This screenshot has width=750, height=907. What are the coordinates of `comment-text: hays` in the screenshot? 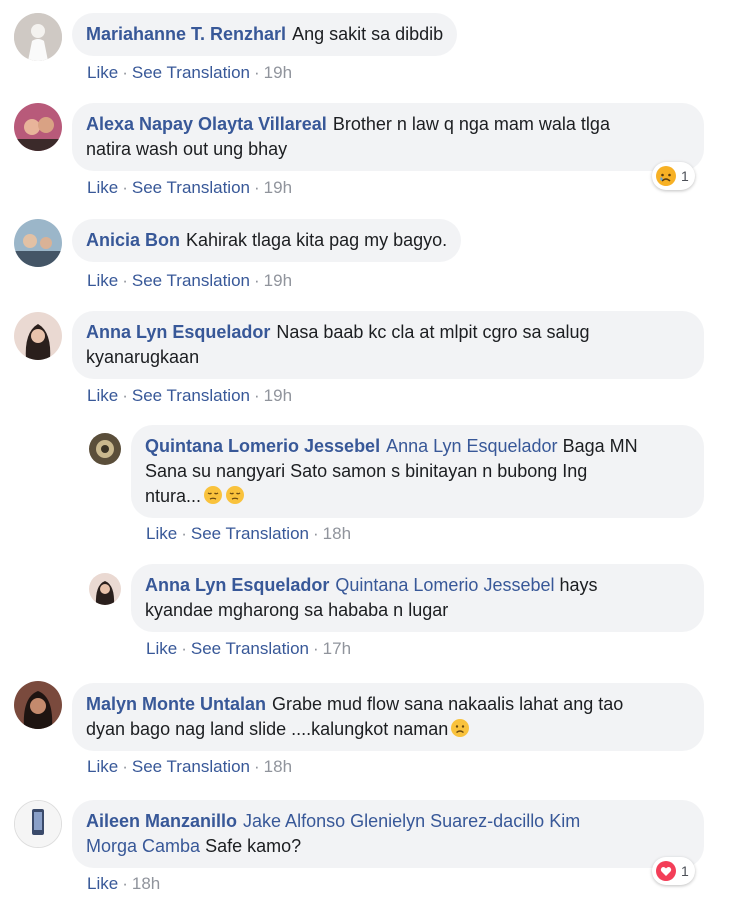 It's located at (578, 585).